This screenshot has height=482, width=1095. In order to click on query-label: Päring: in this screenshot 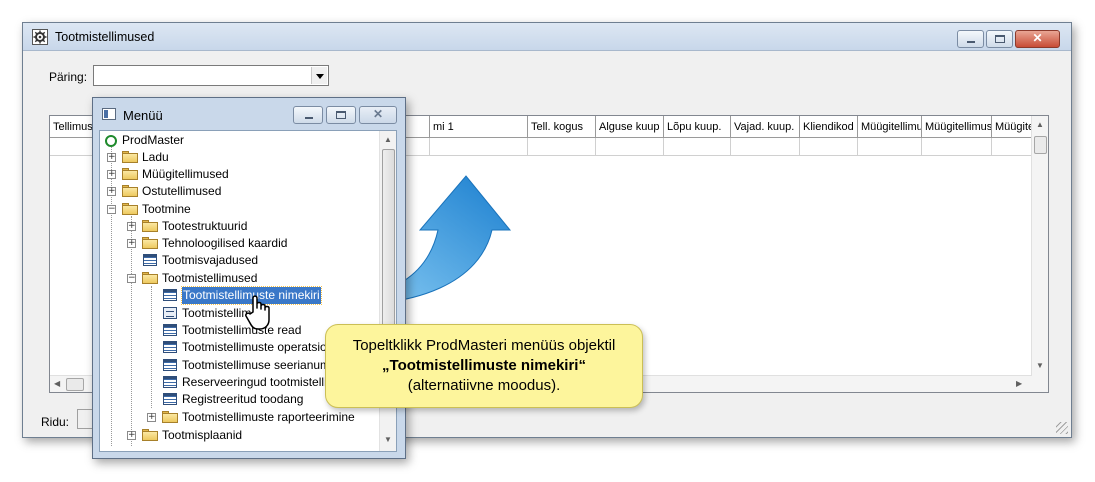, I will do `click(68, 77)`.